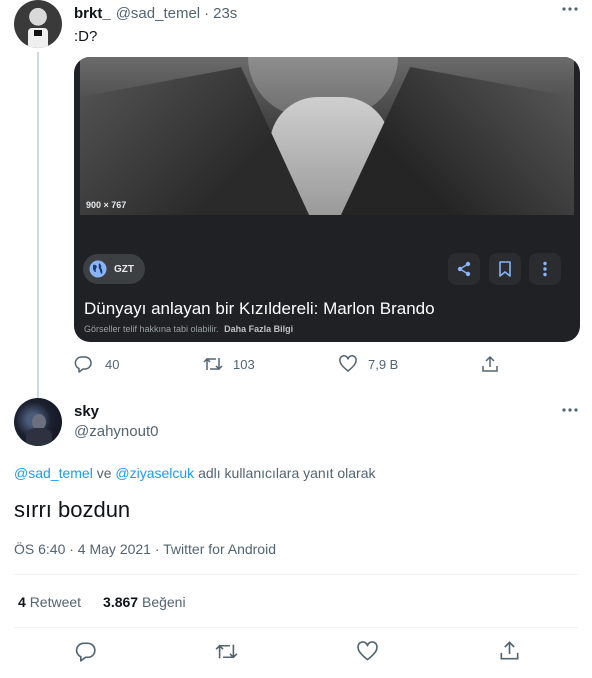  I want to click on likes-stat: 3.867 Beğeni, so click(144, 602).